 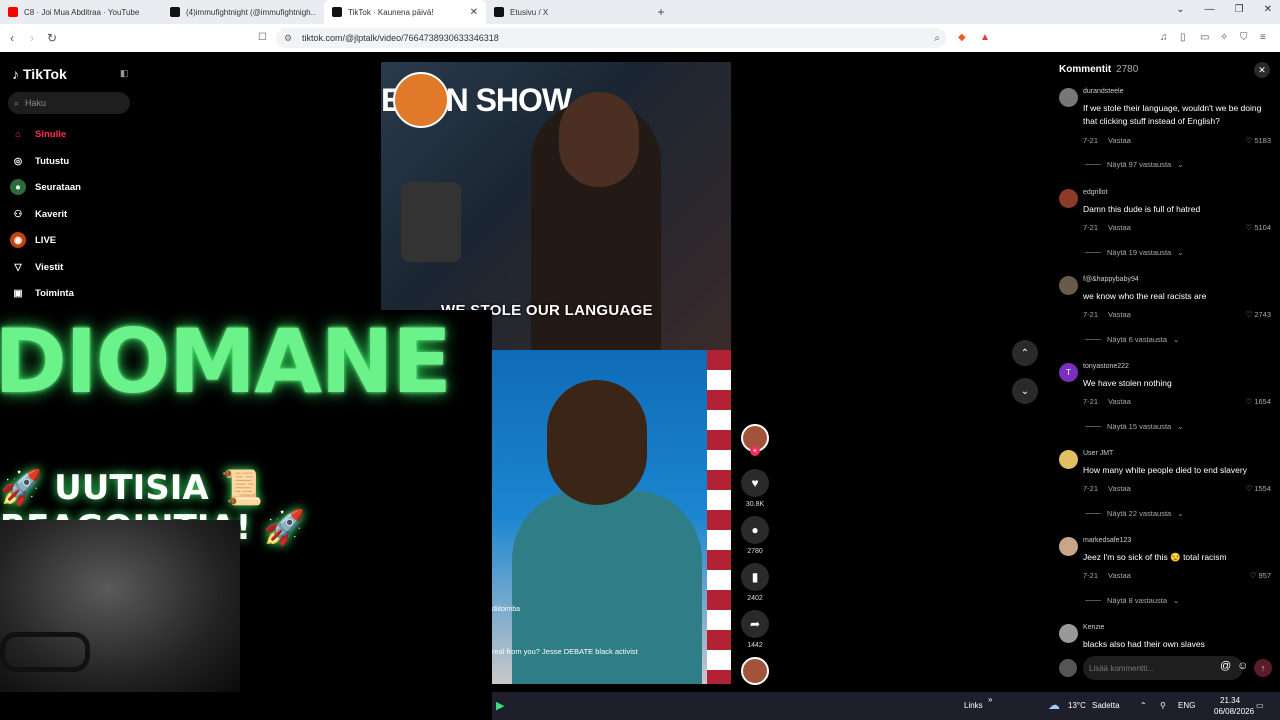 What do you see at coordinates (1230, 700) in the screenshot?
I see `clock-time: 21.34` at bounding box center [1230, 700].